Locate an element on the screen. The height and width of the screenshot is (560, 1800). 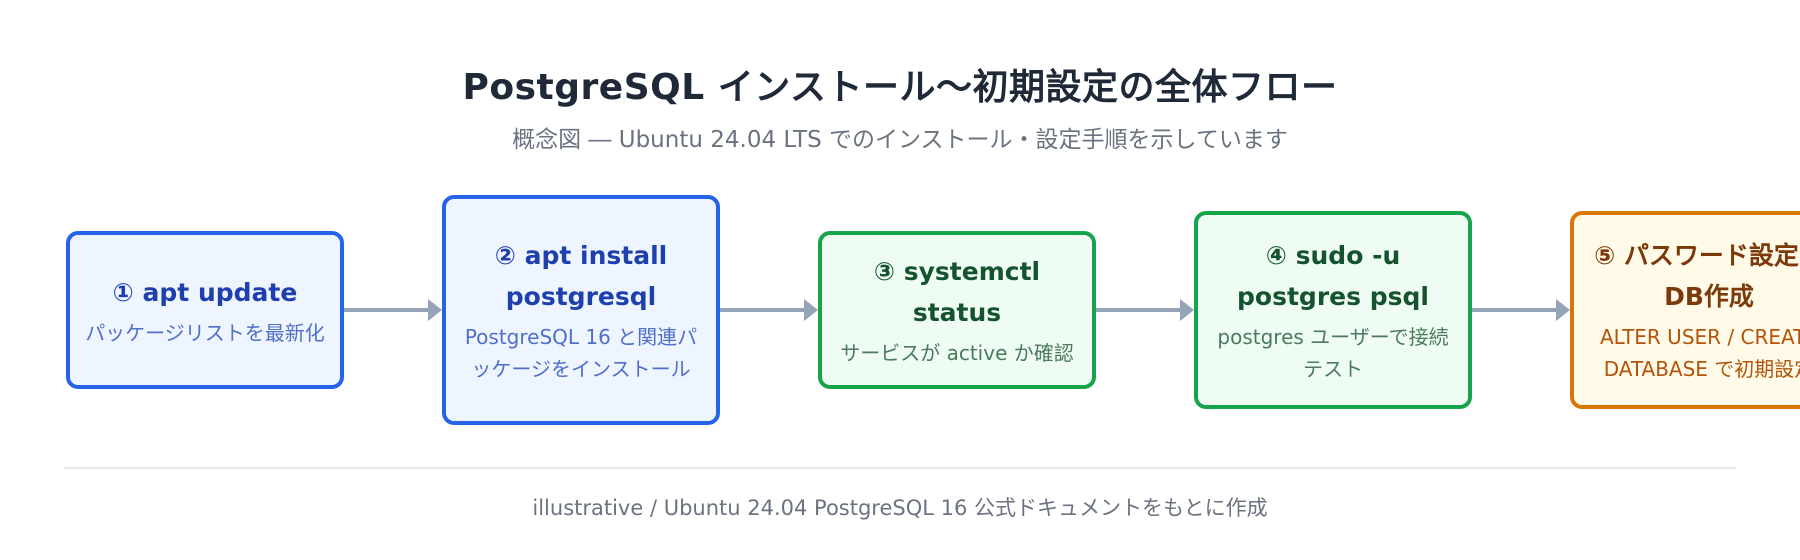
step-description: パッケージリストを最新化 is located at coordinates (205, 332).